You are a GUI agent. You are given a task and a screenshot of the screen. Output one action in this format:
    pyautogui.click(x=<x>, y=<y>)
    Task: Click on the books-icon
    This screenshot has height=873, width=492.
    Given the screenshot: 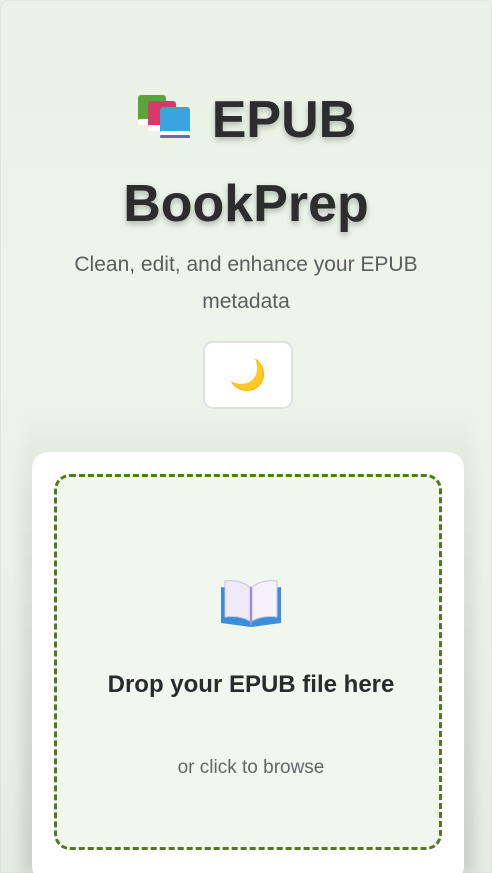 What is the action you would take?
    pyautogui.click(x=165, y=111)
    